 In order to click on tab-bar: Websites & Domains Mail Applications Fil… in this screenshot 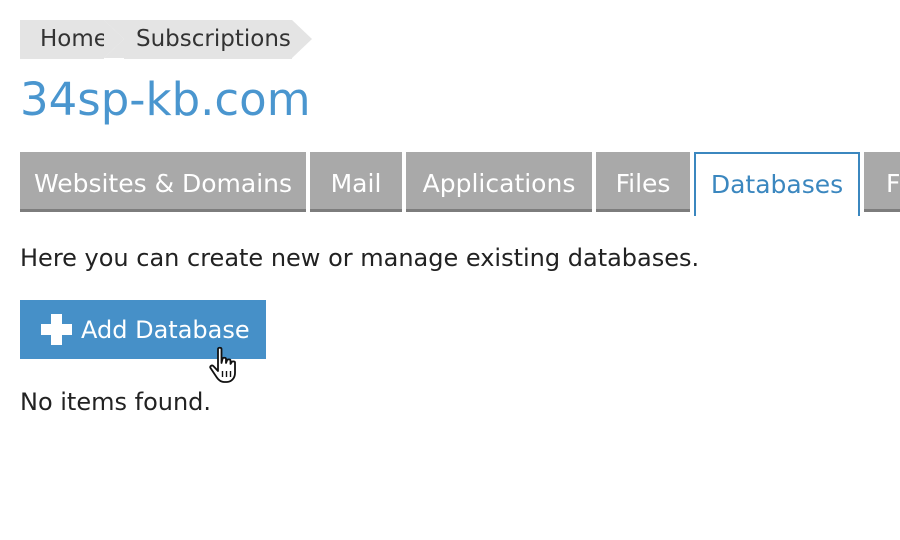, I will do `click(460, 184)`.